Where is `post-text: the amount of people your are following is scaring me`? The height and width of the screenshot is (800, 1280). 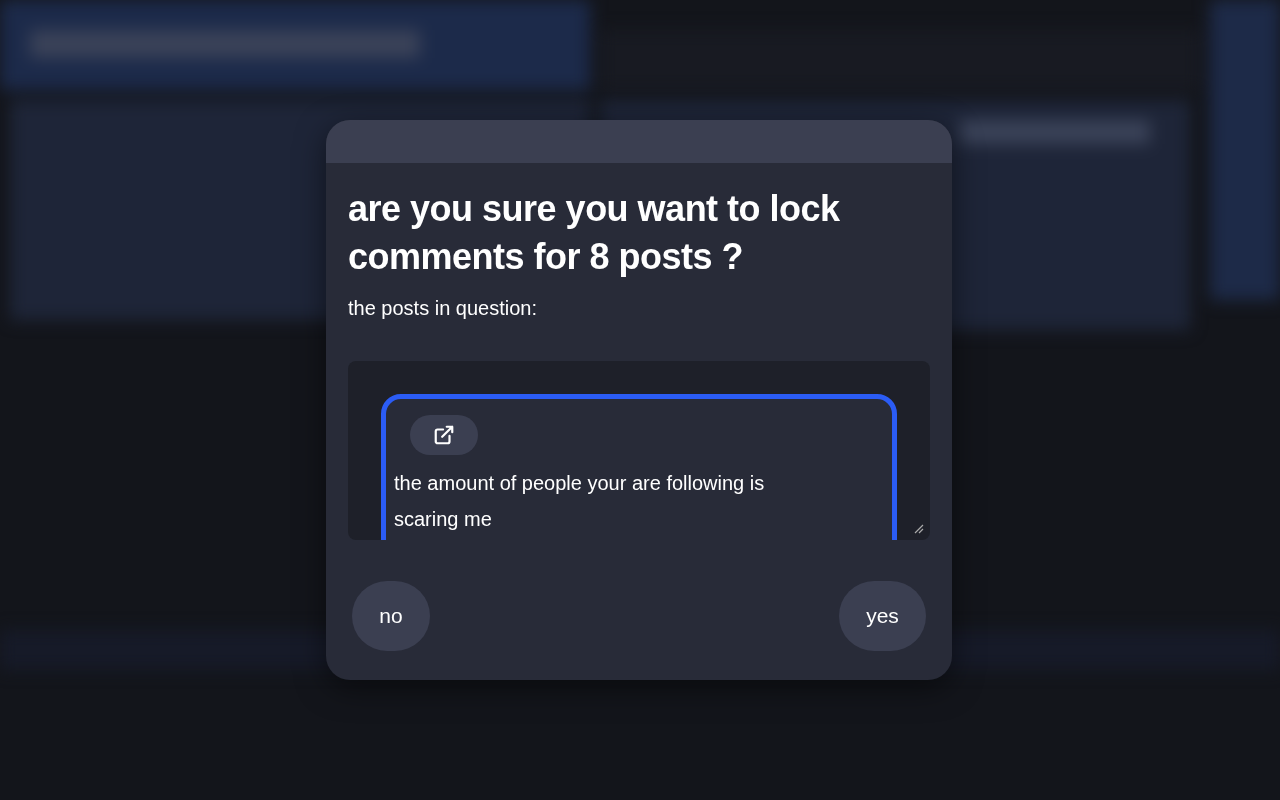
post-text: the amount of people your are following is scaring me is located at coordinates (580, 501).